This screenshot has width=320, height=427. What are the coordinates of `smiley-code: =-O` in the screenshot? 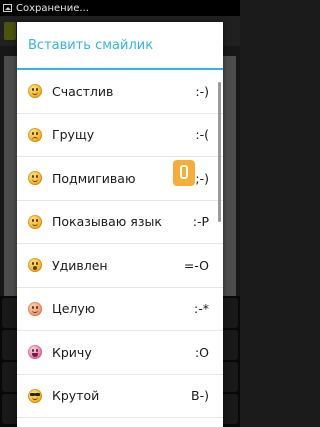 It's located at (196, 265).